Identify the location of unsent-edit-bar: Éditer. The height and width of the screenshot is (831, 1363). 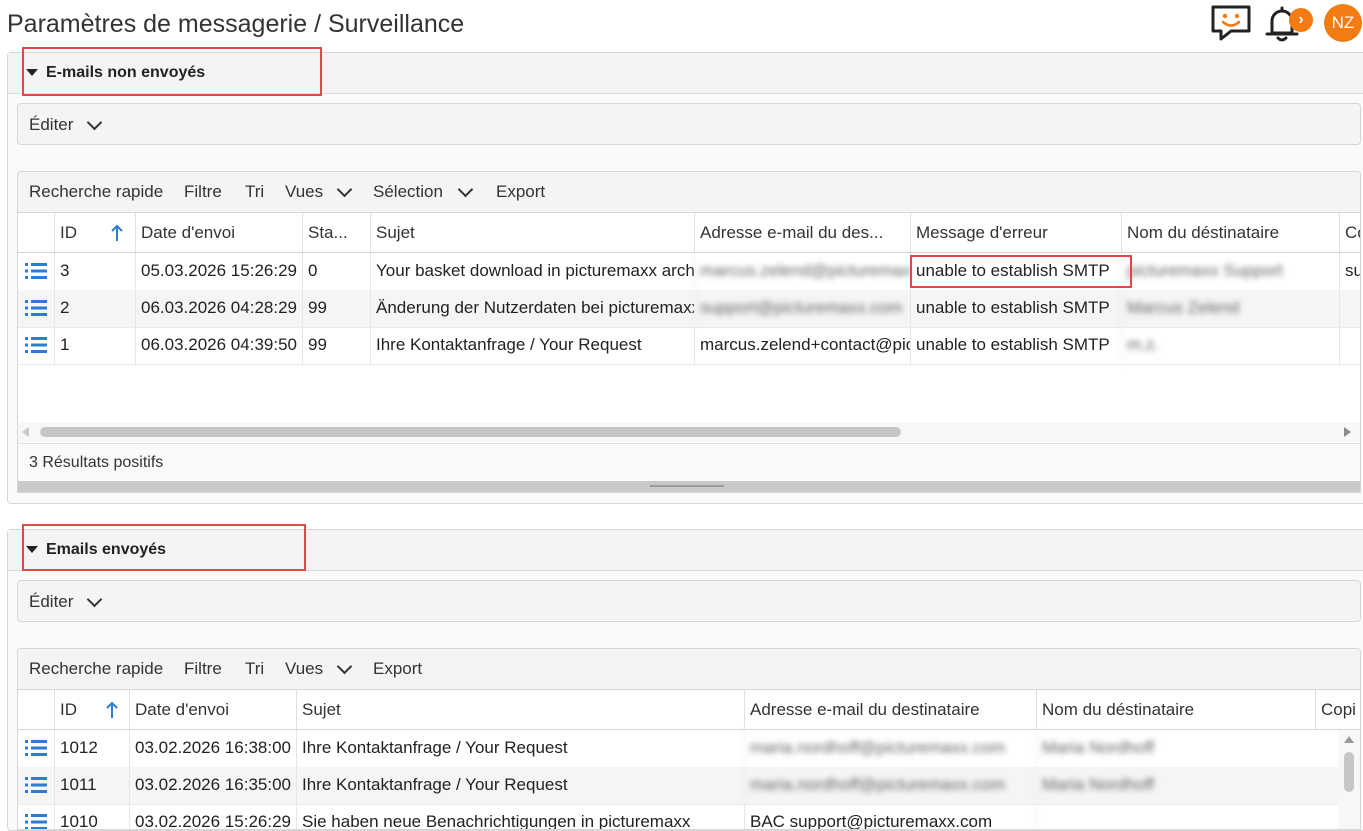
(689, 124).